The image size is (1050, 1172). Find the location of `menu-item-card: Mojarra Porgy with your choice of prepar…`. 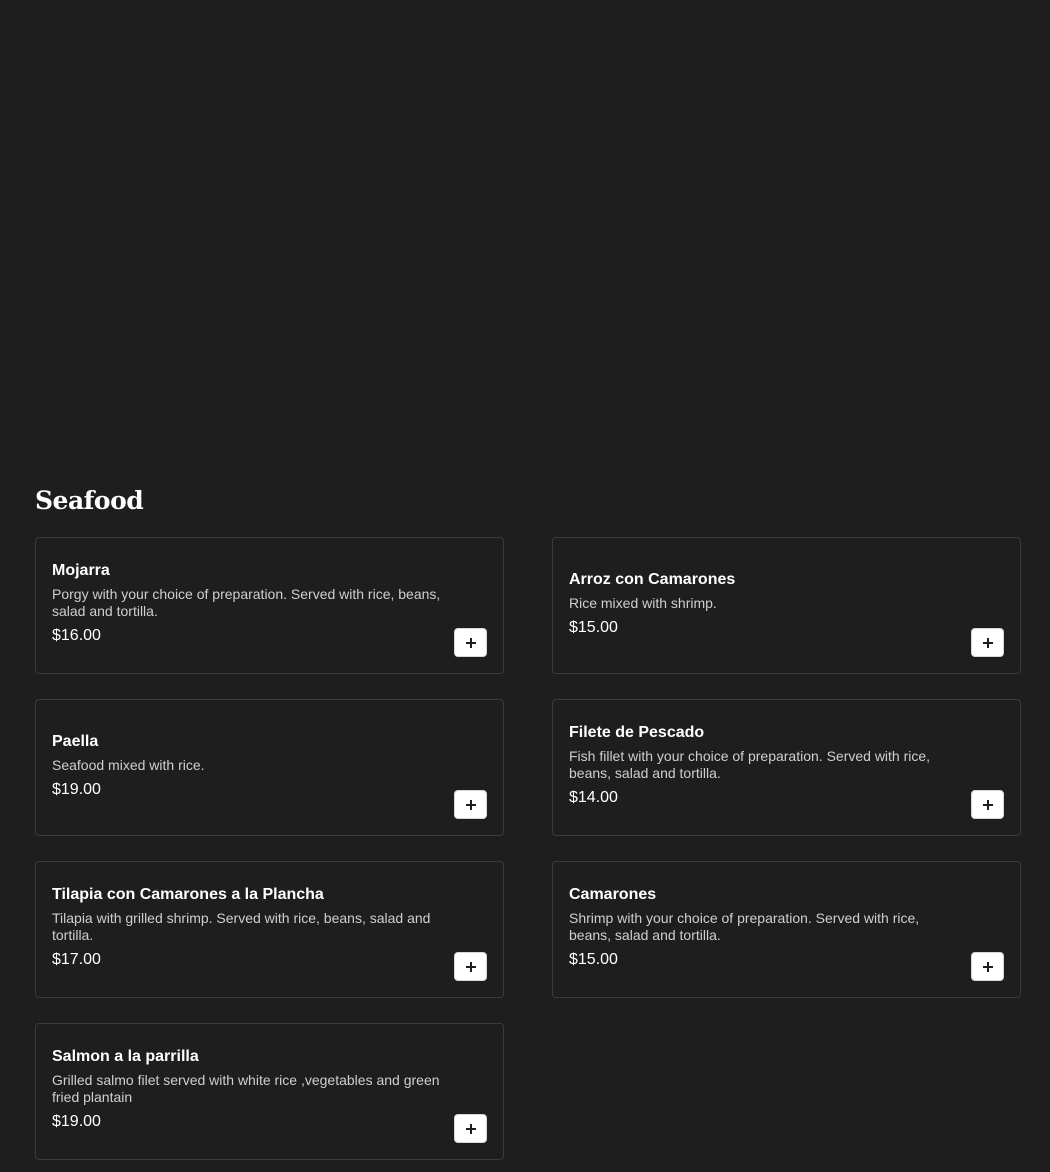

menu-item-card: Mojarra Porgy with your choice of prepar… is located at coordinates (269, 605).